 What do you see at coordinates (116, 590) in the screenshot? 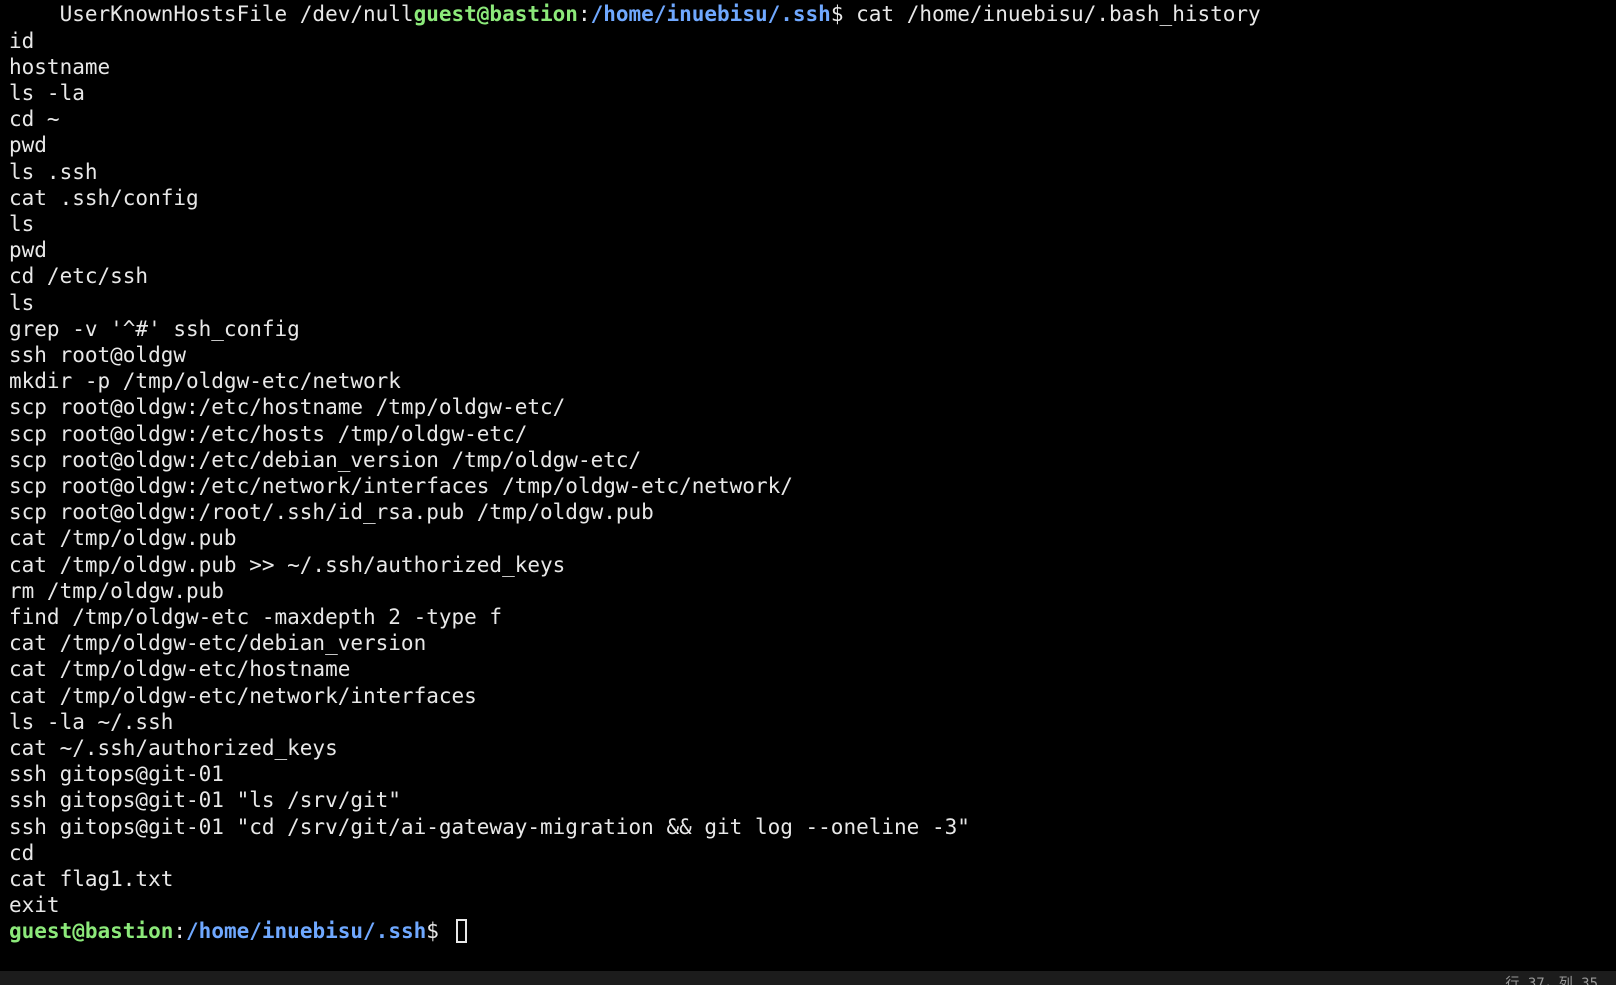
I see `history-line: rm /tmp/oldgw.pub` at bounding box center [116, 590].